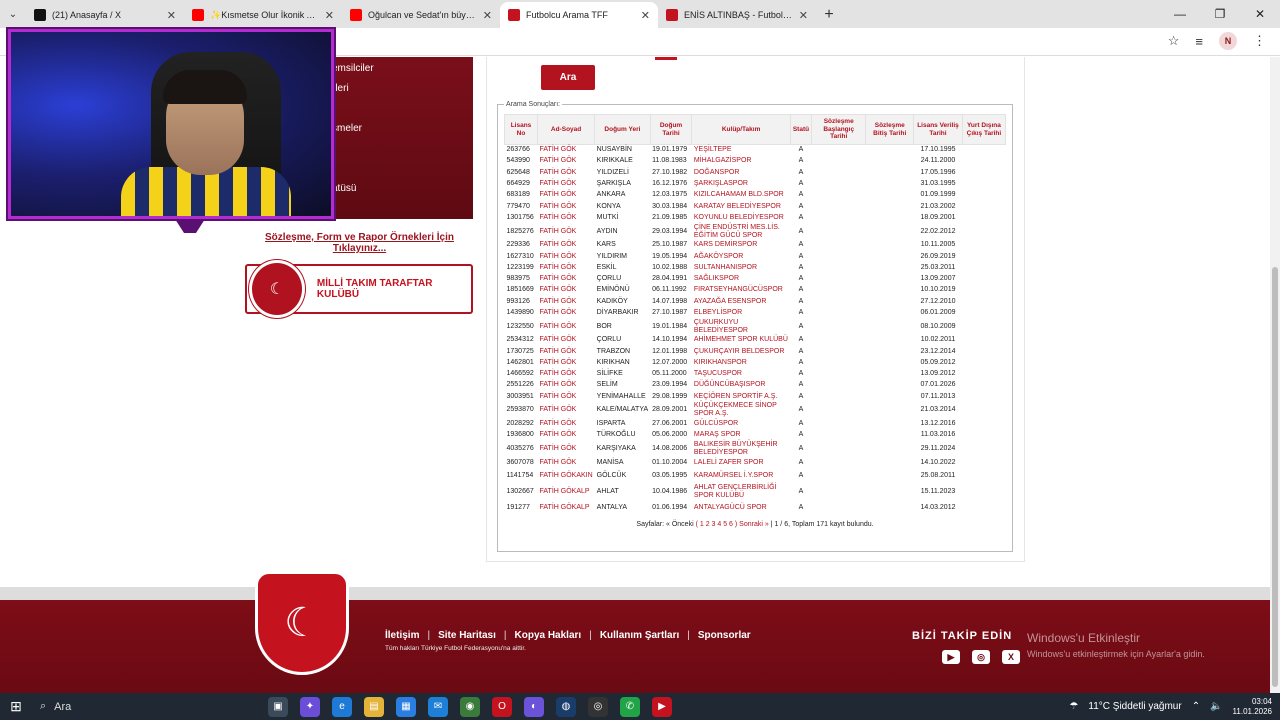  Describe the element at coordinates (741, 385) in the screenshot. I see `club: DÜĞÜNCÜBAŞISPOR` at that location.